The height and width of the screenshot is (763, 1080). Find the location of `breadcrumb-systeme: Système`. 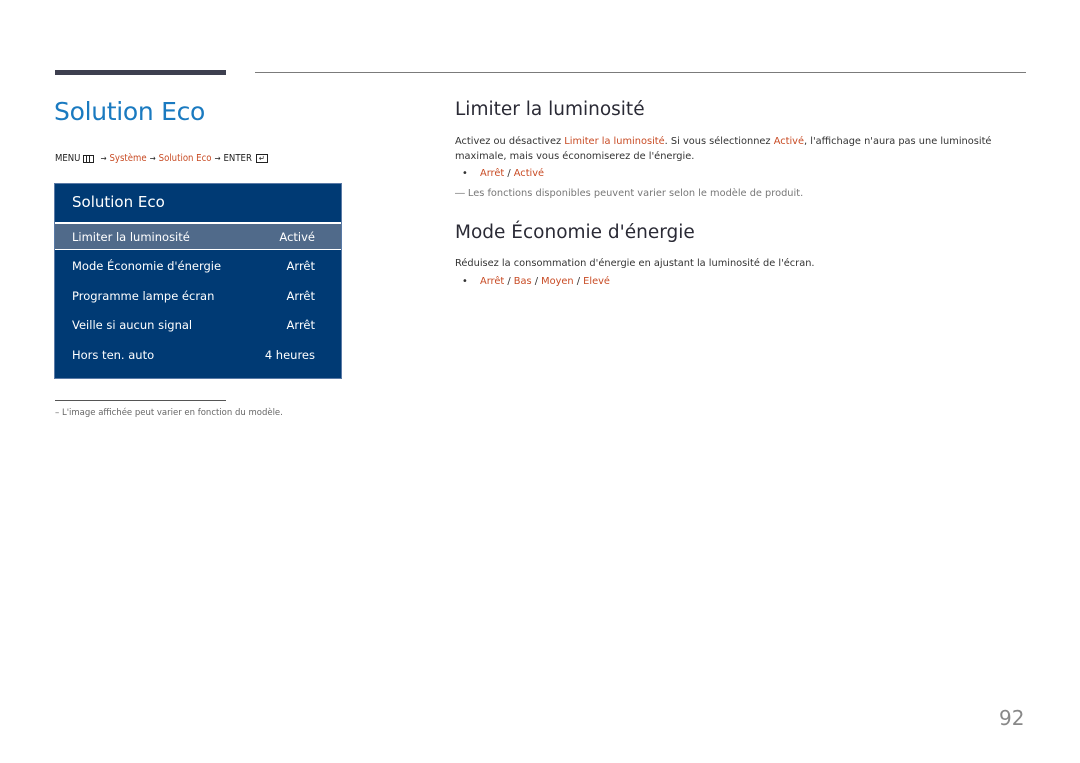

breadcrumb-systeme: Système is located at coordinates (128, 158).